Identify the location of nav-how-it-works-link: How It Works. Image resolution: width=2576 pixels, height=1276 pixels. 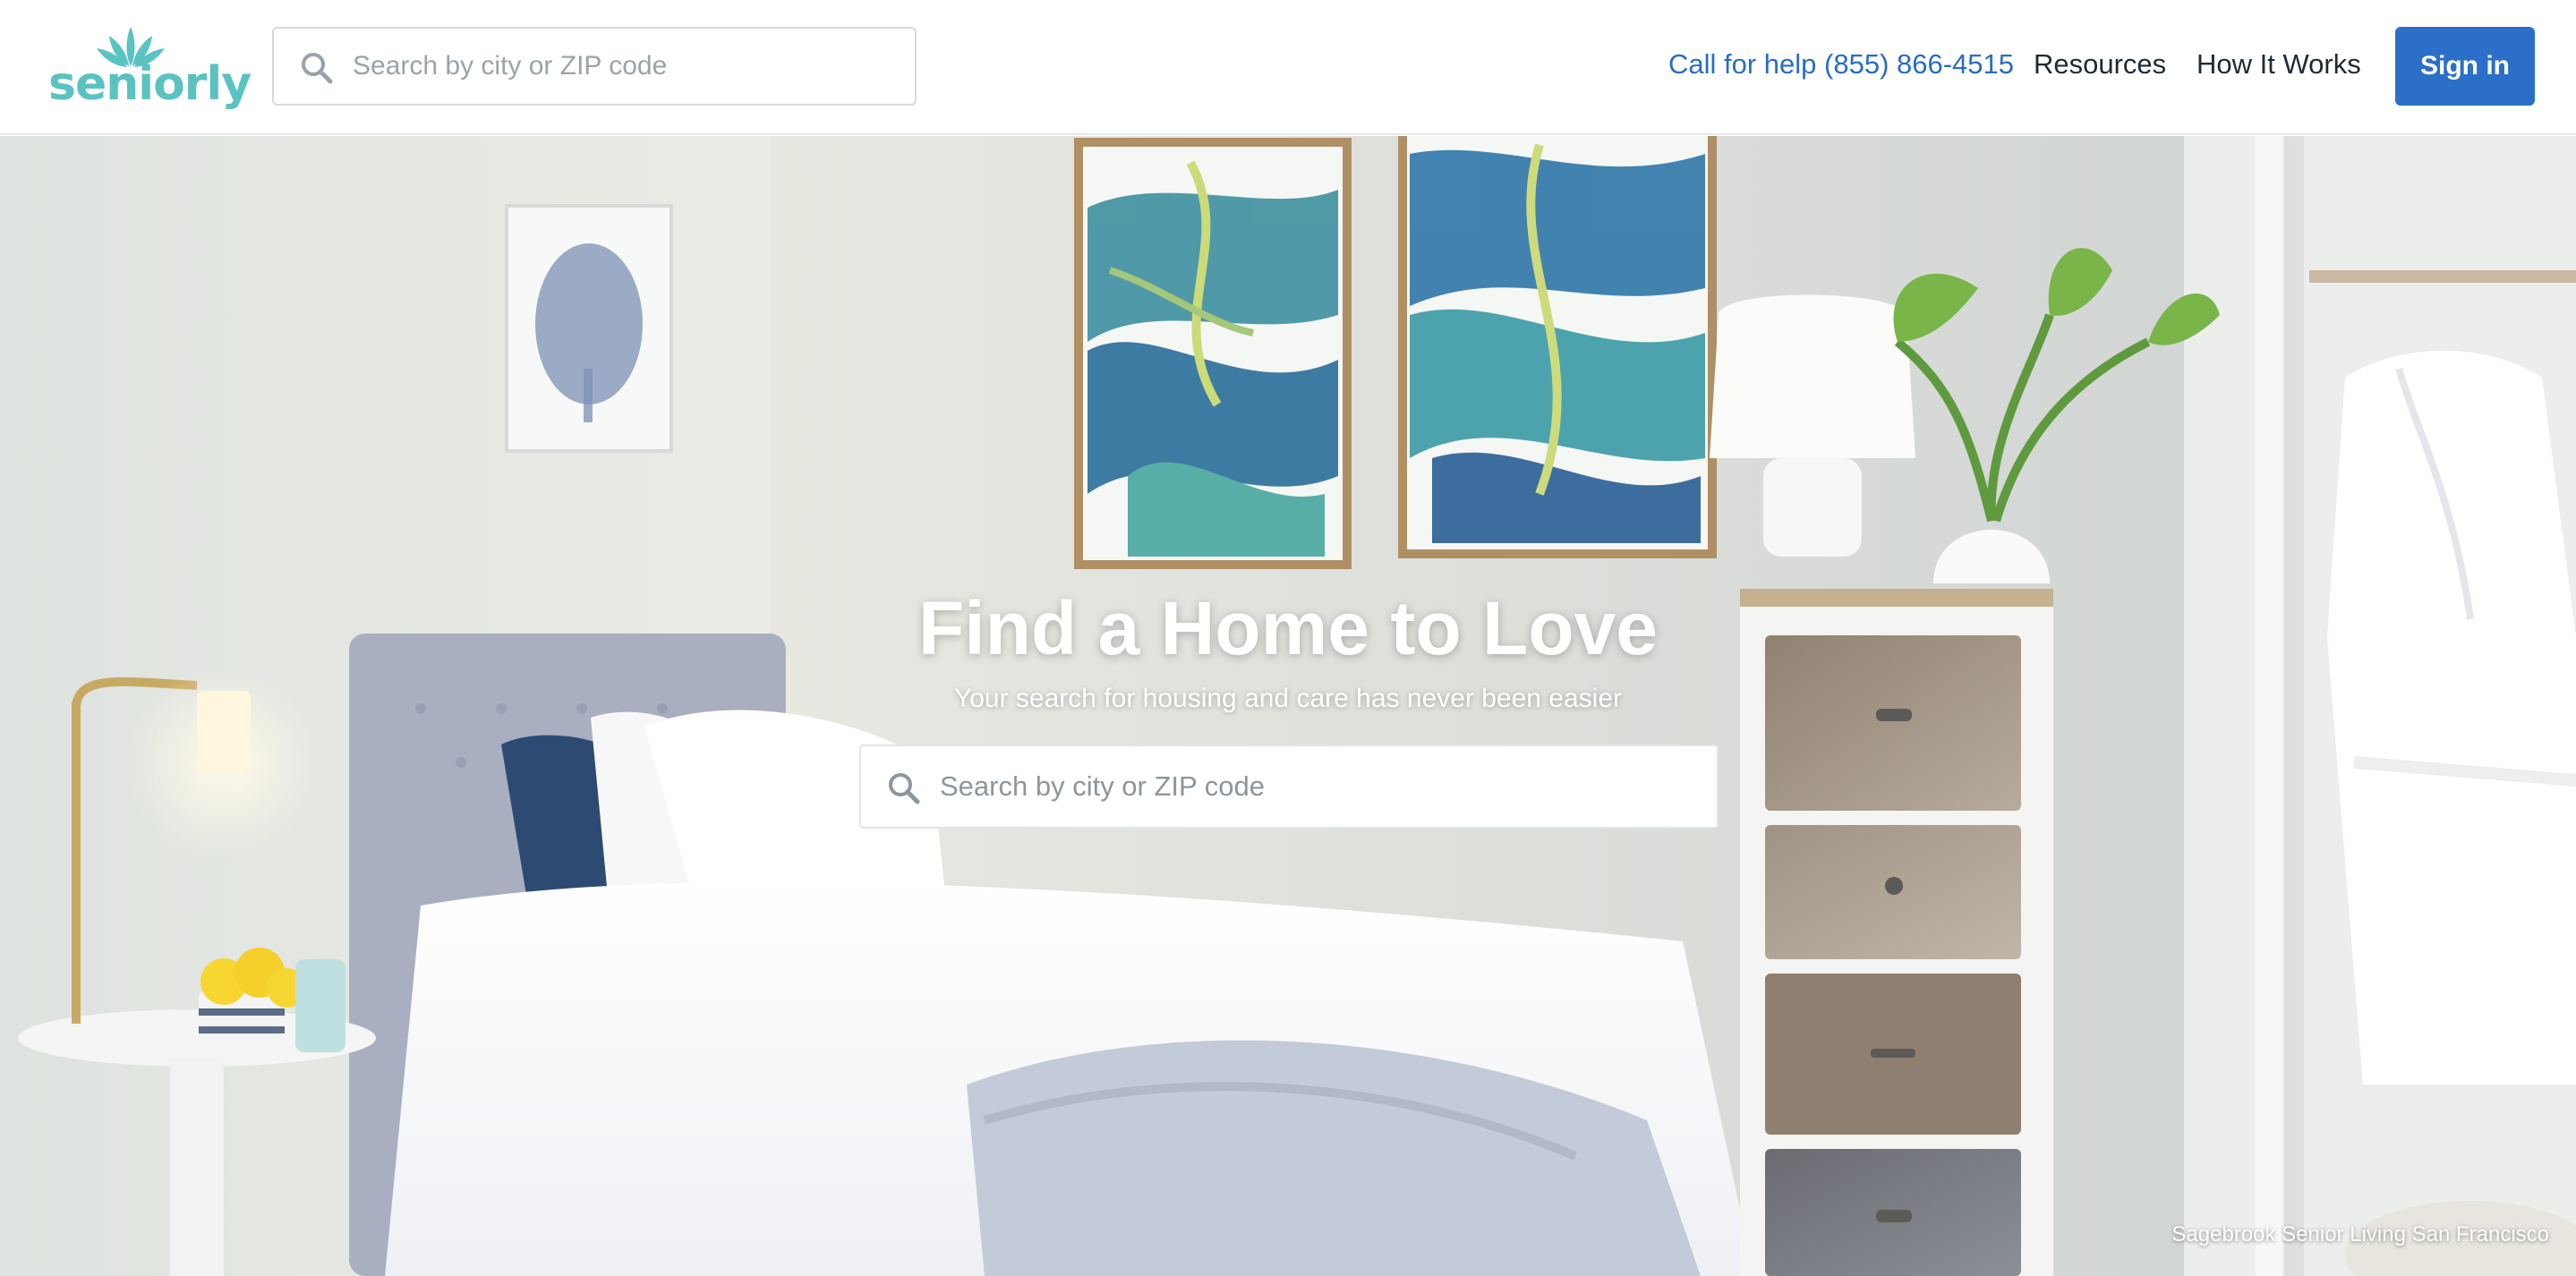
(2278, 64).